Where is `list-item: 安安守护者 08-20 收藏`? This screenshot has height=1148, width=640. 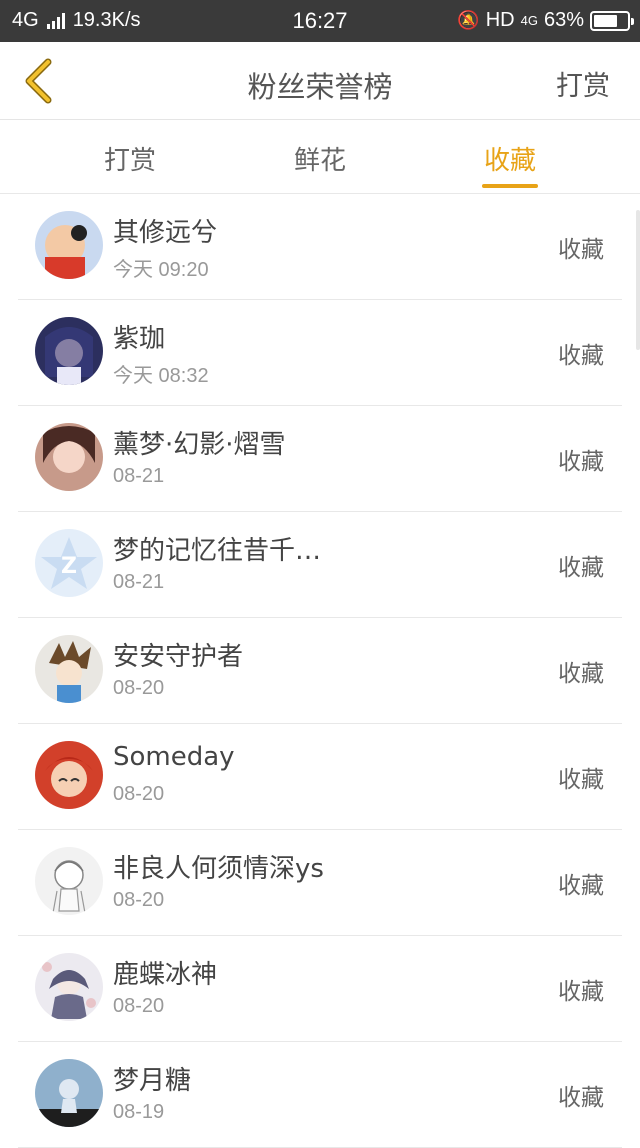 list-item: 安安守护者 08-20 收藏 is located at coordinates (320, 671).